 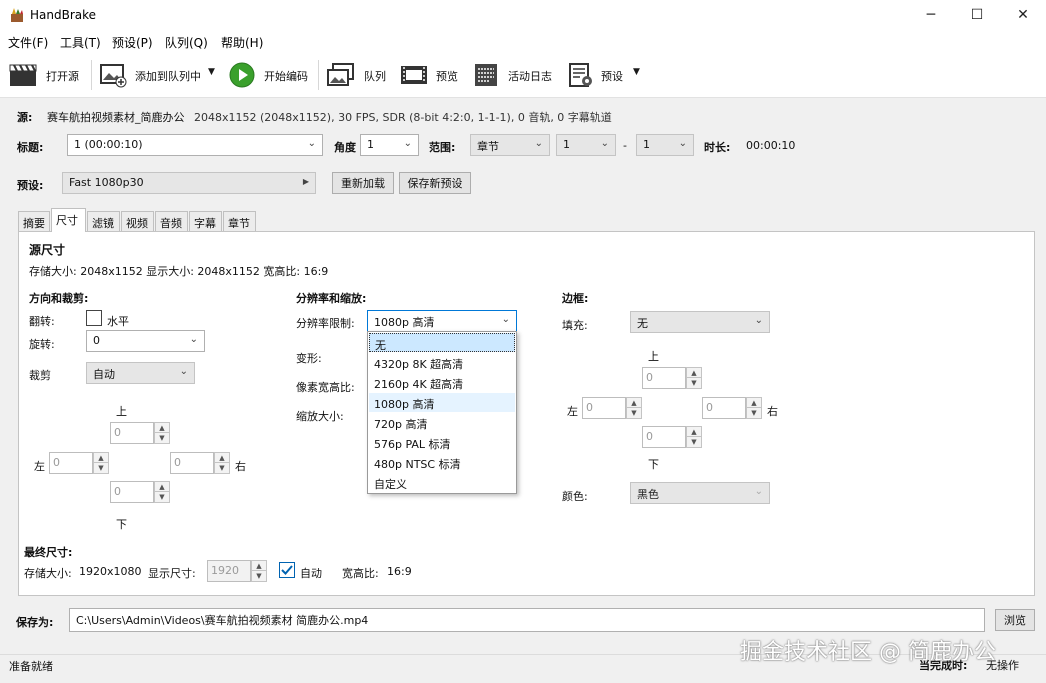 What do you see at coordinates (430, 75) in the screenshot?
I see `preview-button: 预览` at bounding box center [430, 75].